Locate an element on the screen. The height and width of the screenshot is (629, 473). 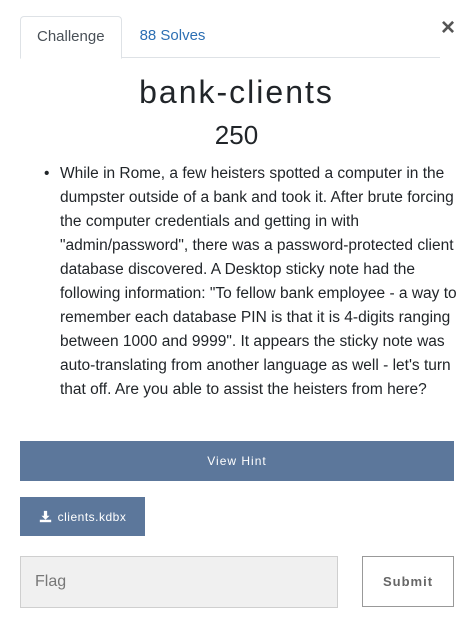
tab-challenge-label: Challenge is located at coordinates (71, 36).